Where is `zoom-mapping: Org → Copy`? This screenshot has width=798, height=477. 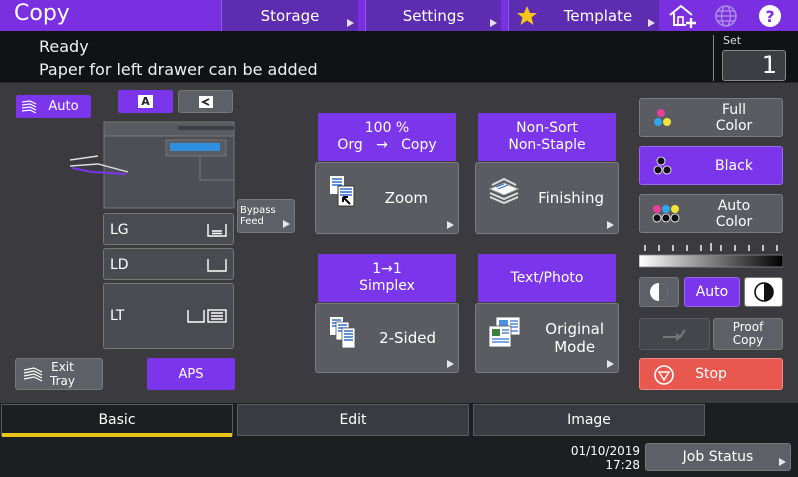 zoom-mapping: Org → Copy is located at coordinates (387, 145).